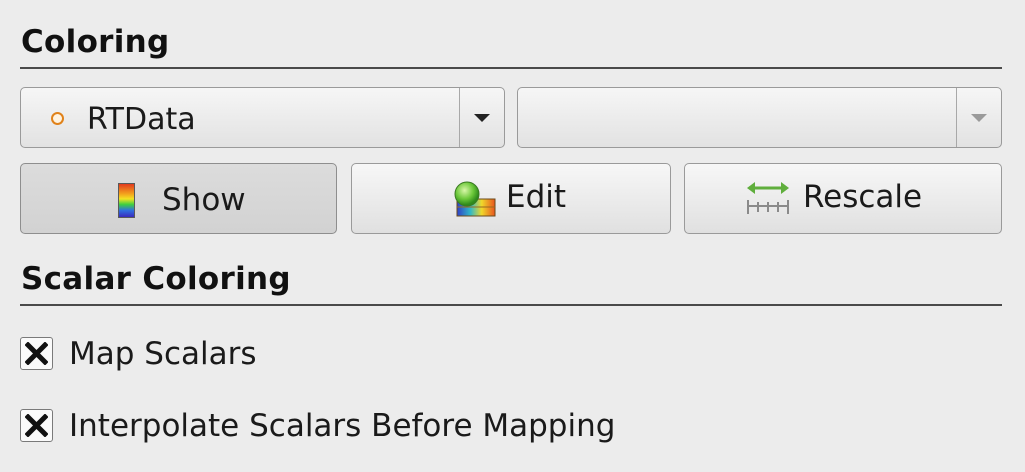 This screenshot has width=1025, height=472. What do you see at coordinates (759, 117) in the screenshot?
I see `color-component-combobox` at bounding box center [759, 117].